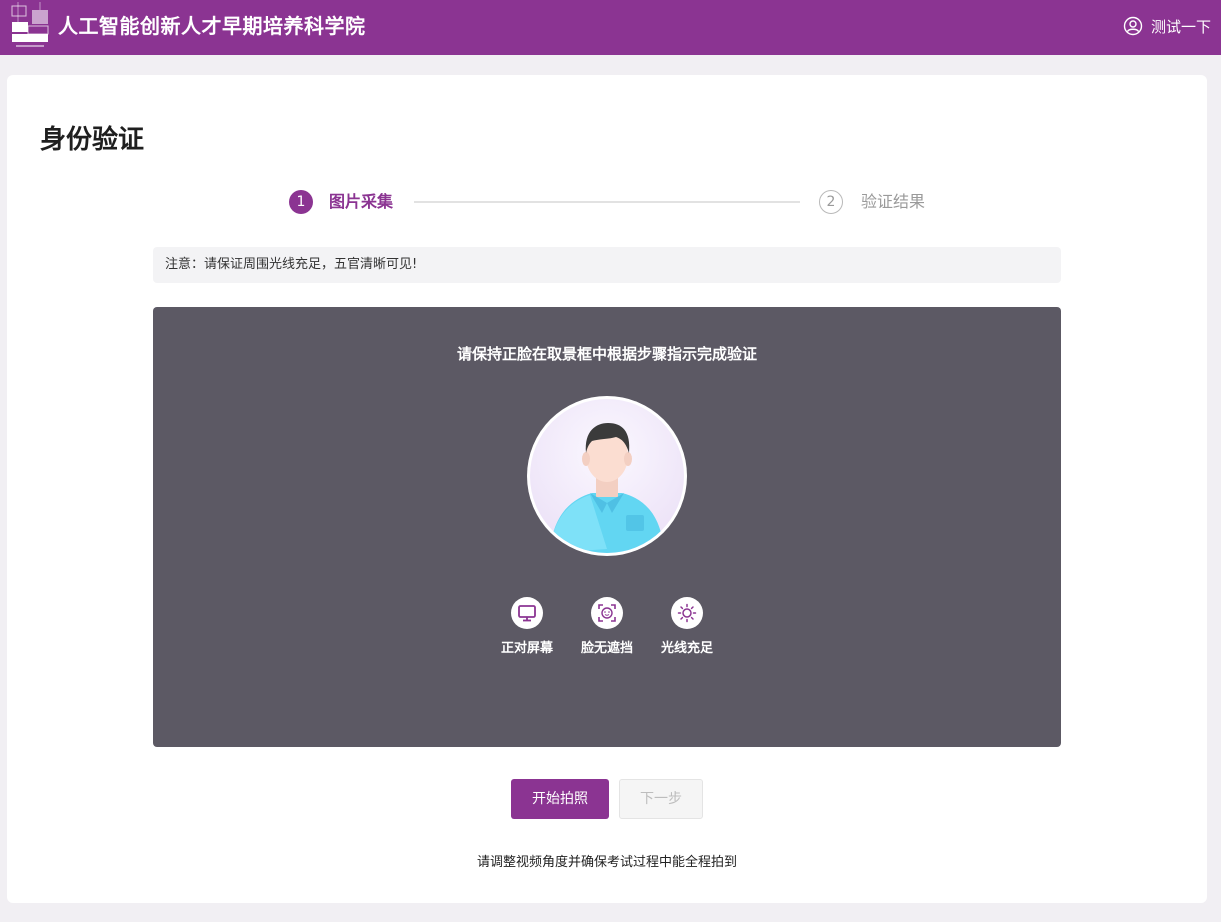 This screenshot has height=922, width=1221. I want to click on next-step-button: 下一步, so click(661, 799).